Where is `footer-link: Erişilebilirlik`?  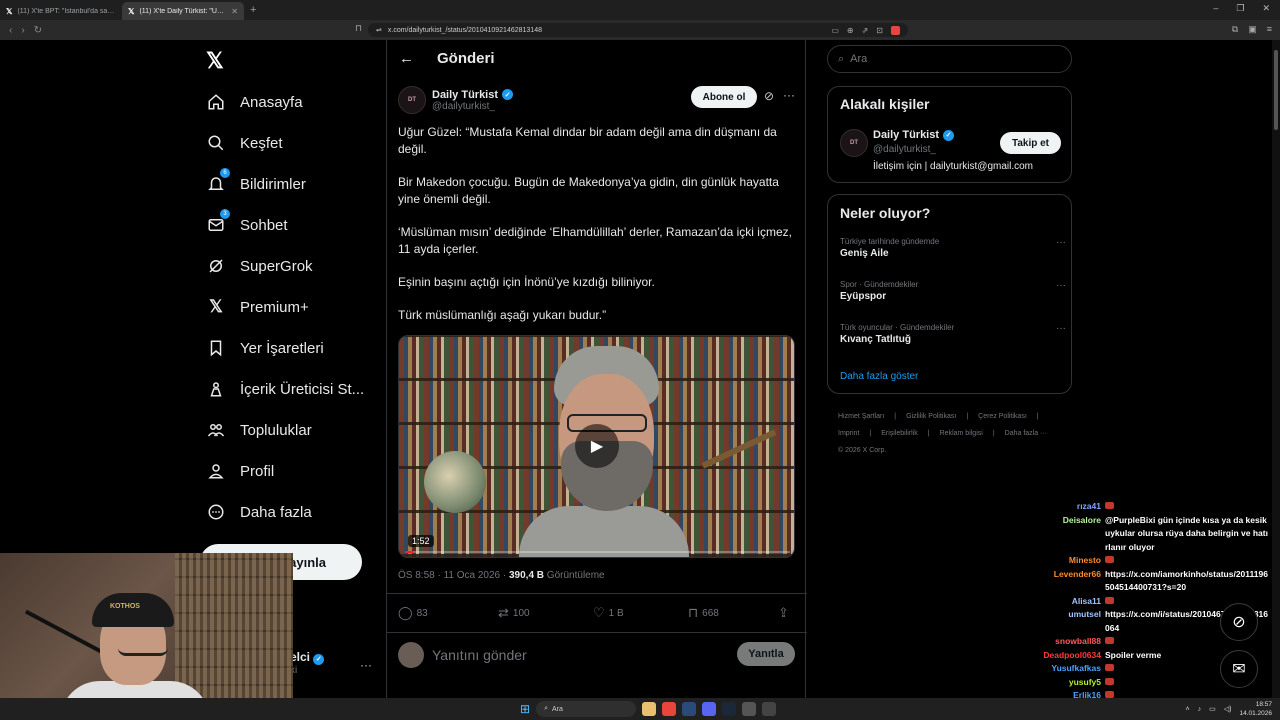
footer-link: Erişilebilirlik is located at coordinates (899, 433).